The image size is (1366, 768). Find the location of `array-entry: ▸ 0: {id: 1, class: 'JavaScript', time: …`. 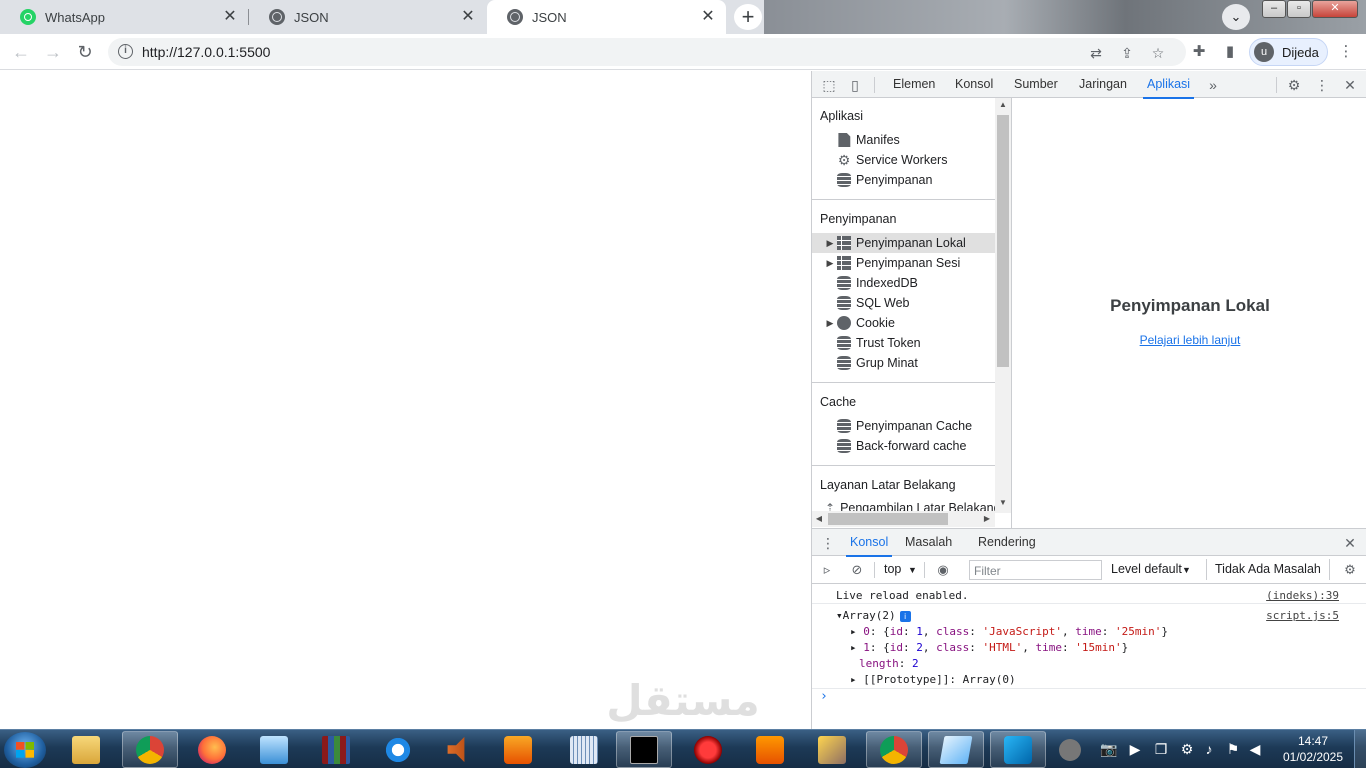

array-entry: ▸ 0: {id: 1, class: 'JavaScript', time: … is located at coordinates (1009, 631).